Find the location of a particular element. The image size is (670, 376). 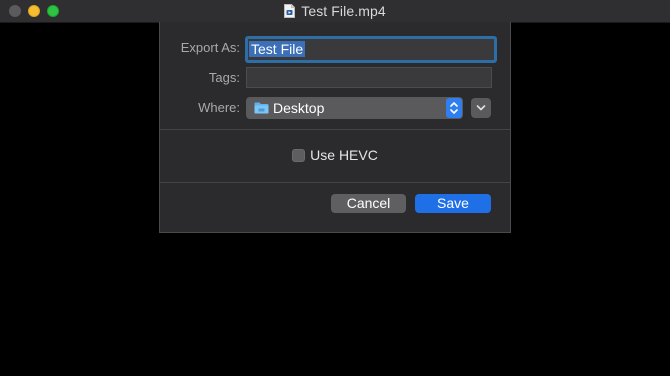

folder-icon is located at coordinates (261, 108).